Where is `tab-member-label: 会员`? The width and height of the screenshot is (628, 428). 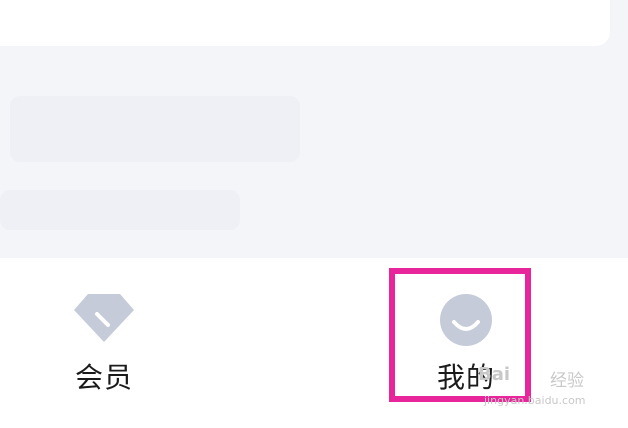
tab-member-label: 会员 is located at coordinates (103, 377).